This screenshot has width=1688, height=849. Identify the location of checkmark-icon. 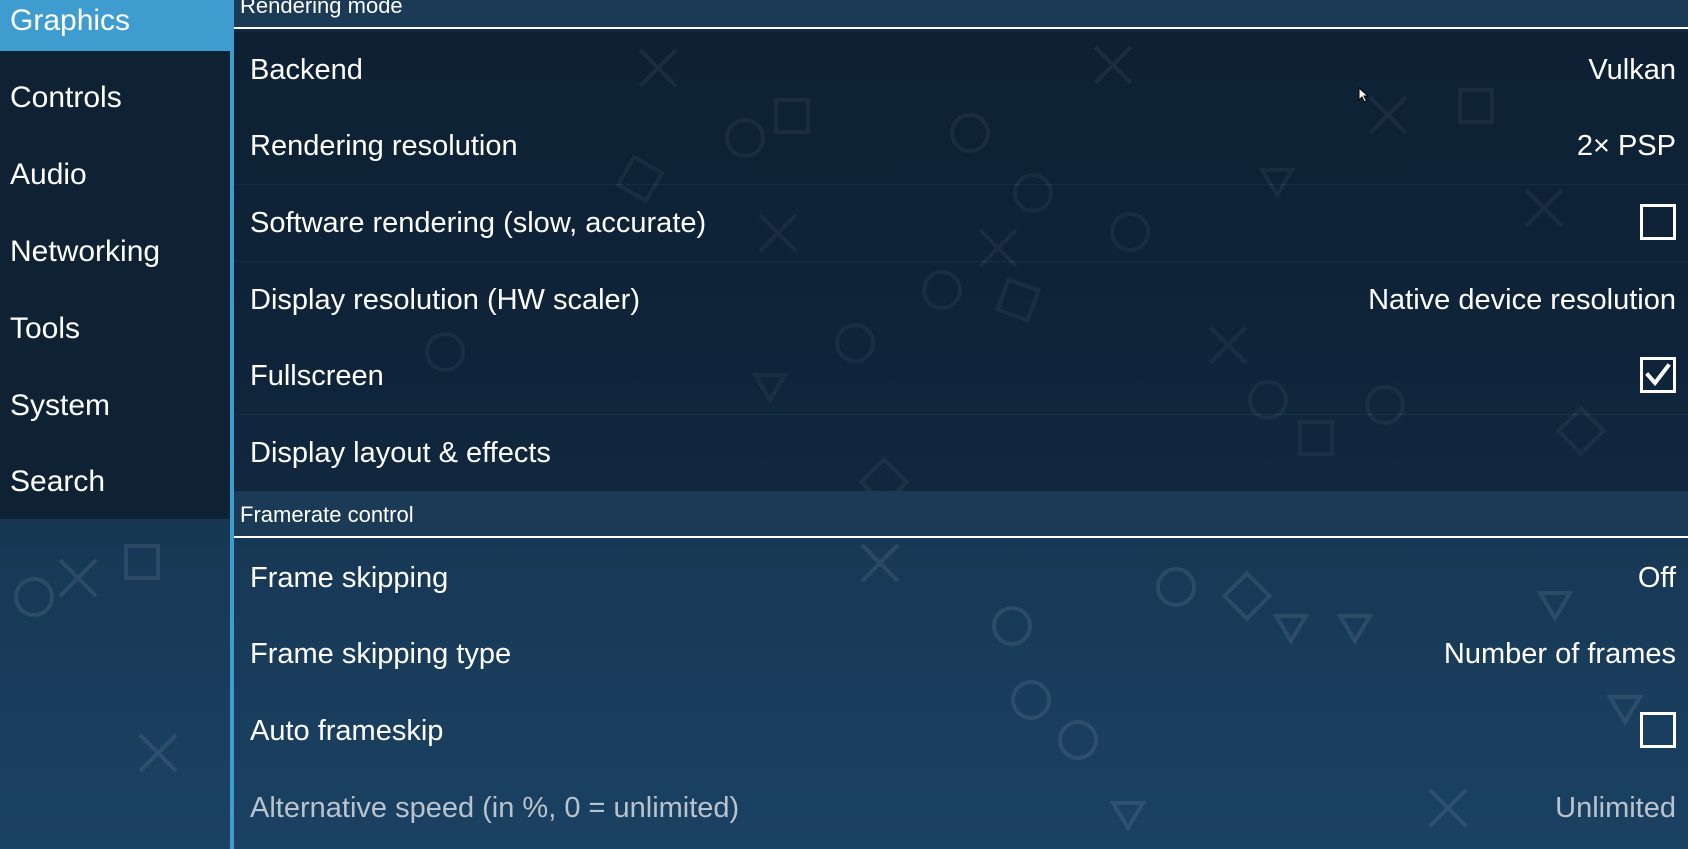
(1658, 375).